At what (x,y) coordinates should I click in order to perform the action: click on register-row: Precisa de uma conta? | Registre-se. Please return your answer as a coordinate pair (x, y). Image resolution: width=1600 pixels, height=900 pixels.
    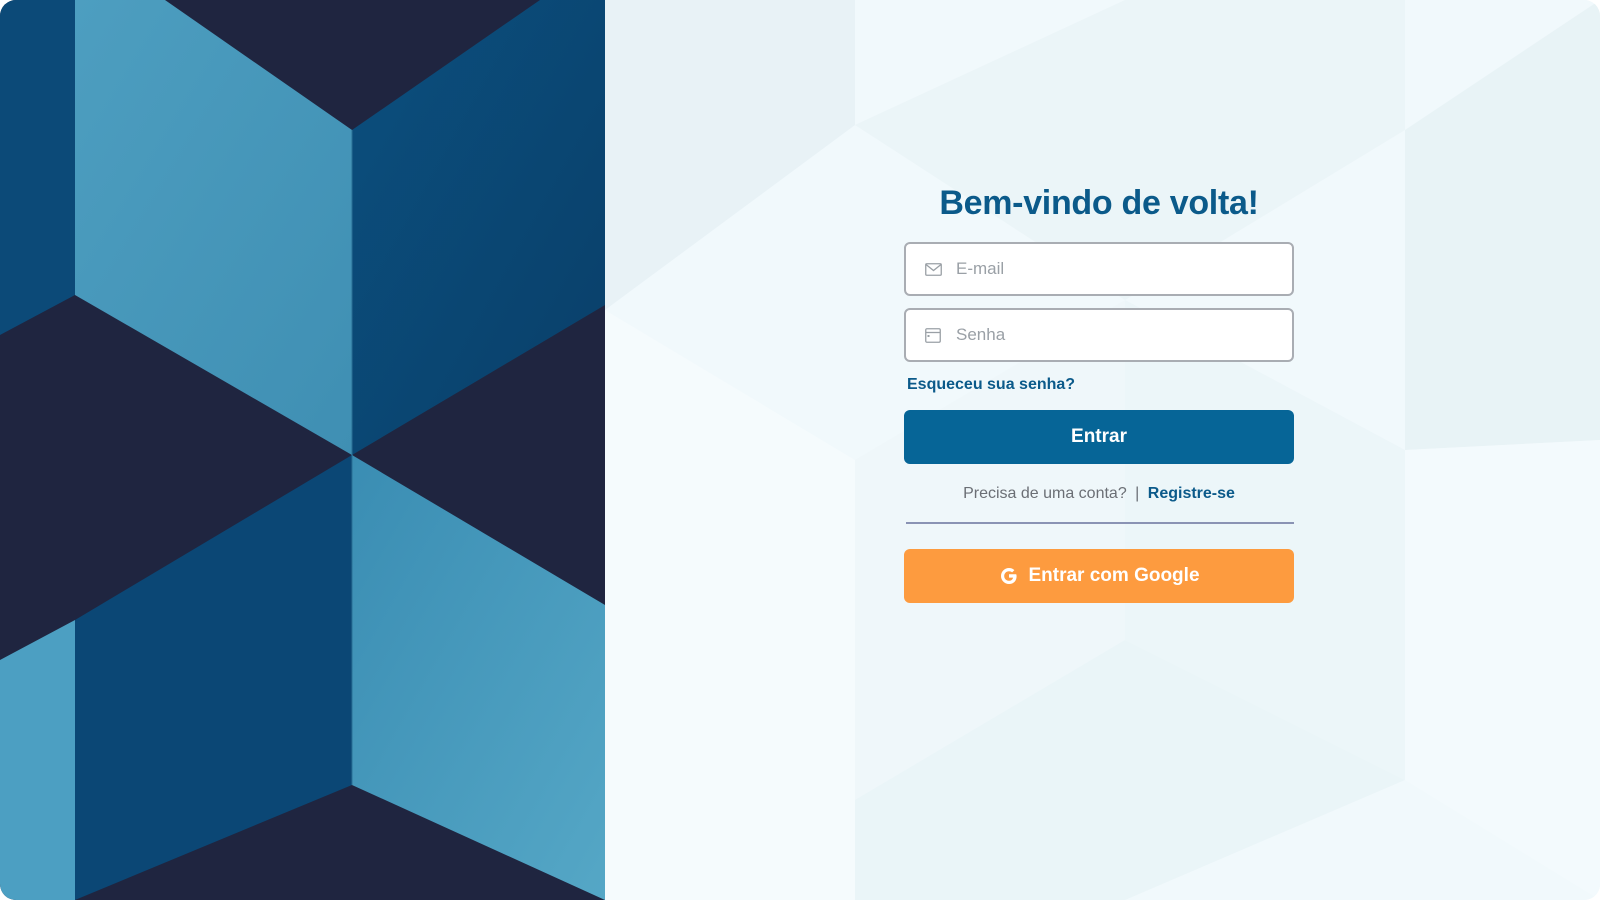
    Looking at the image, I should click on (1099, 494).